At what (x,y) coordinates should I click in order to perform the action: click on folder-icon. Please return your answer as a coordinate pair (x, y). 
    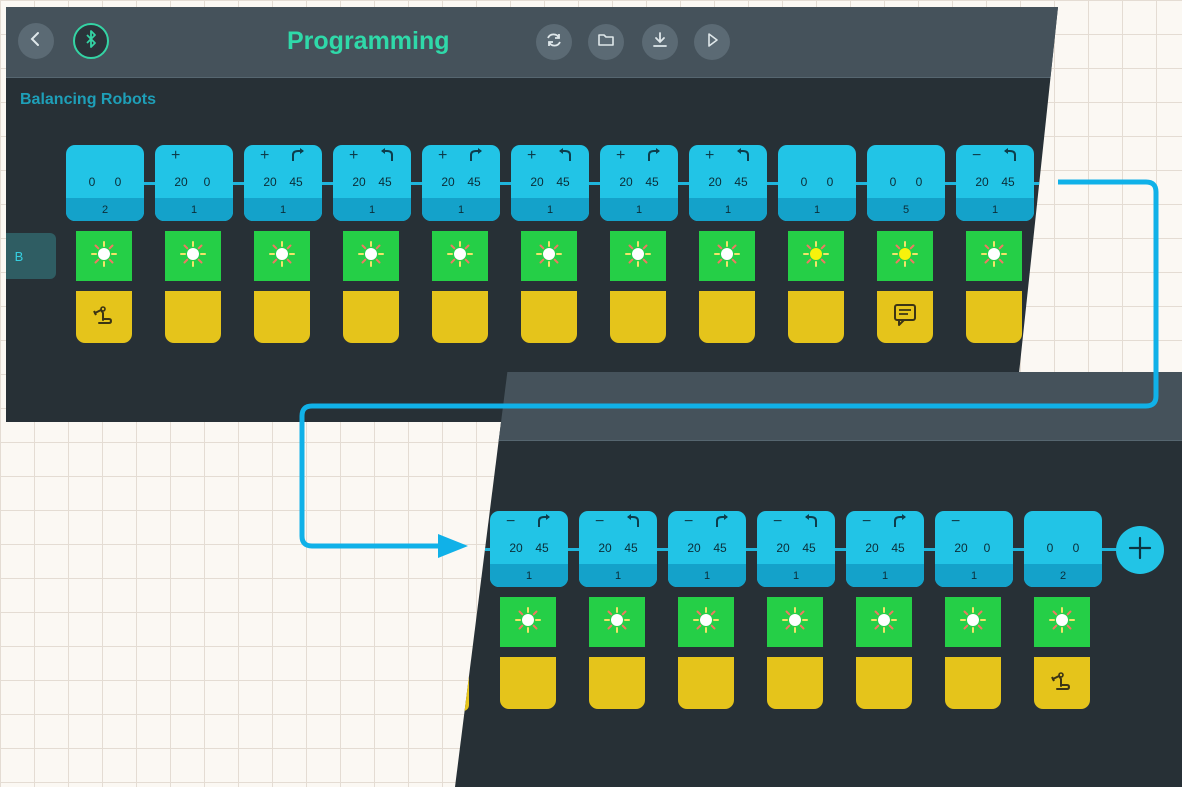
    Looking at the image, I should click on (606, 42).